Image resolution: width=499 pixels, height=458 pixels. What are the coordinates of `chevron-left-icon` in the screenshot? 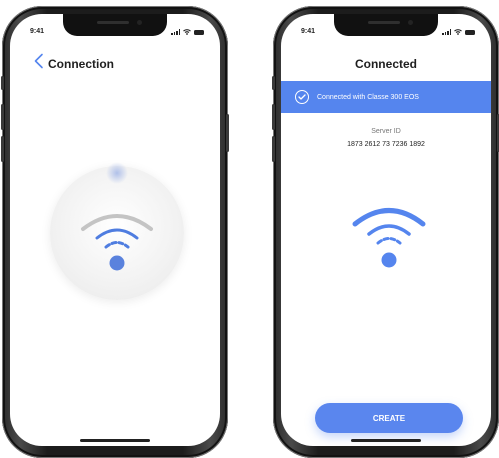 It's located at (39, 61).